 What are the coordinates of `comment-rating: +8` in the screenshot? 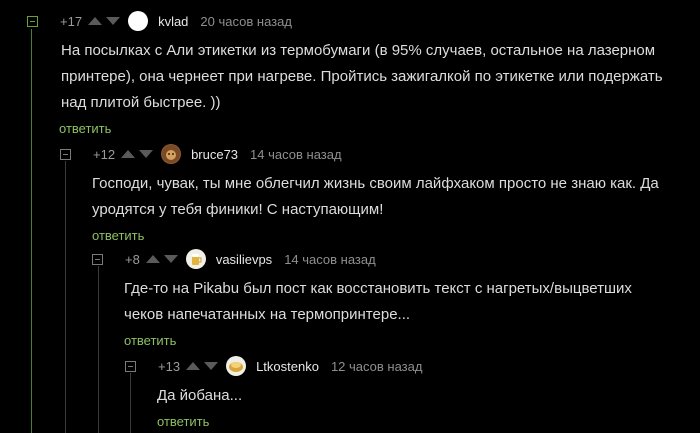 It's located at (132, 259).